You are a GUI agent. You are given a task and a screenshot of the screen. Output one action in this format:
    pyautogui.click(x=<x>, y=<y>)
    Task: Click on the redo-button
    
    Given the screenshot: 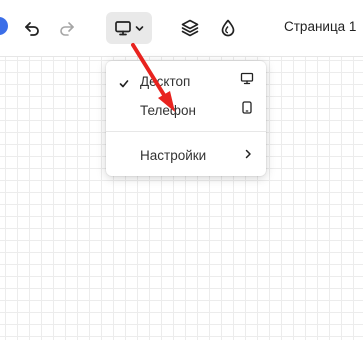 What is the action you would take?
    pyautogui.click(x=67, y=28)
    